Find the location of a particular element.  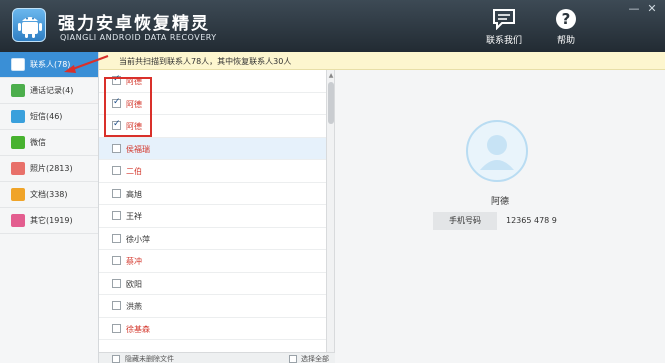

close-button: ✕ is located at coordinates (652, 9).